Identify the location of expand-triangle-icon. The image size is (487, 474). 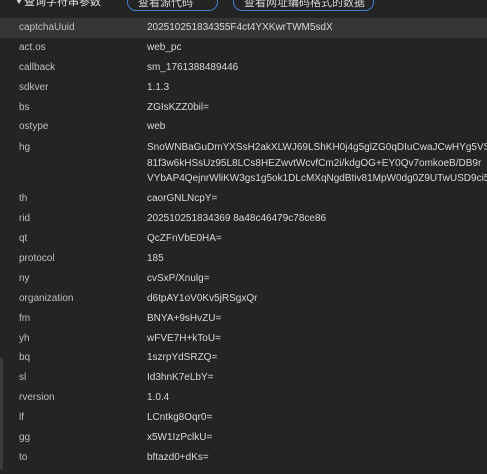
(19, 2).